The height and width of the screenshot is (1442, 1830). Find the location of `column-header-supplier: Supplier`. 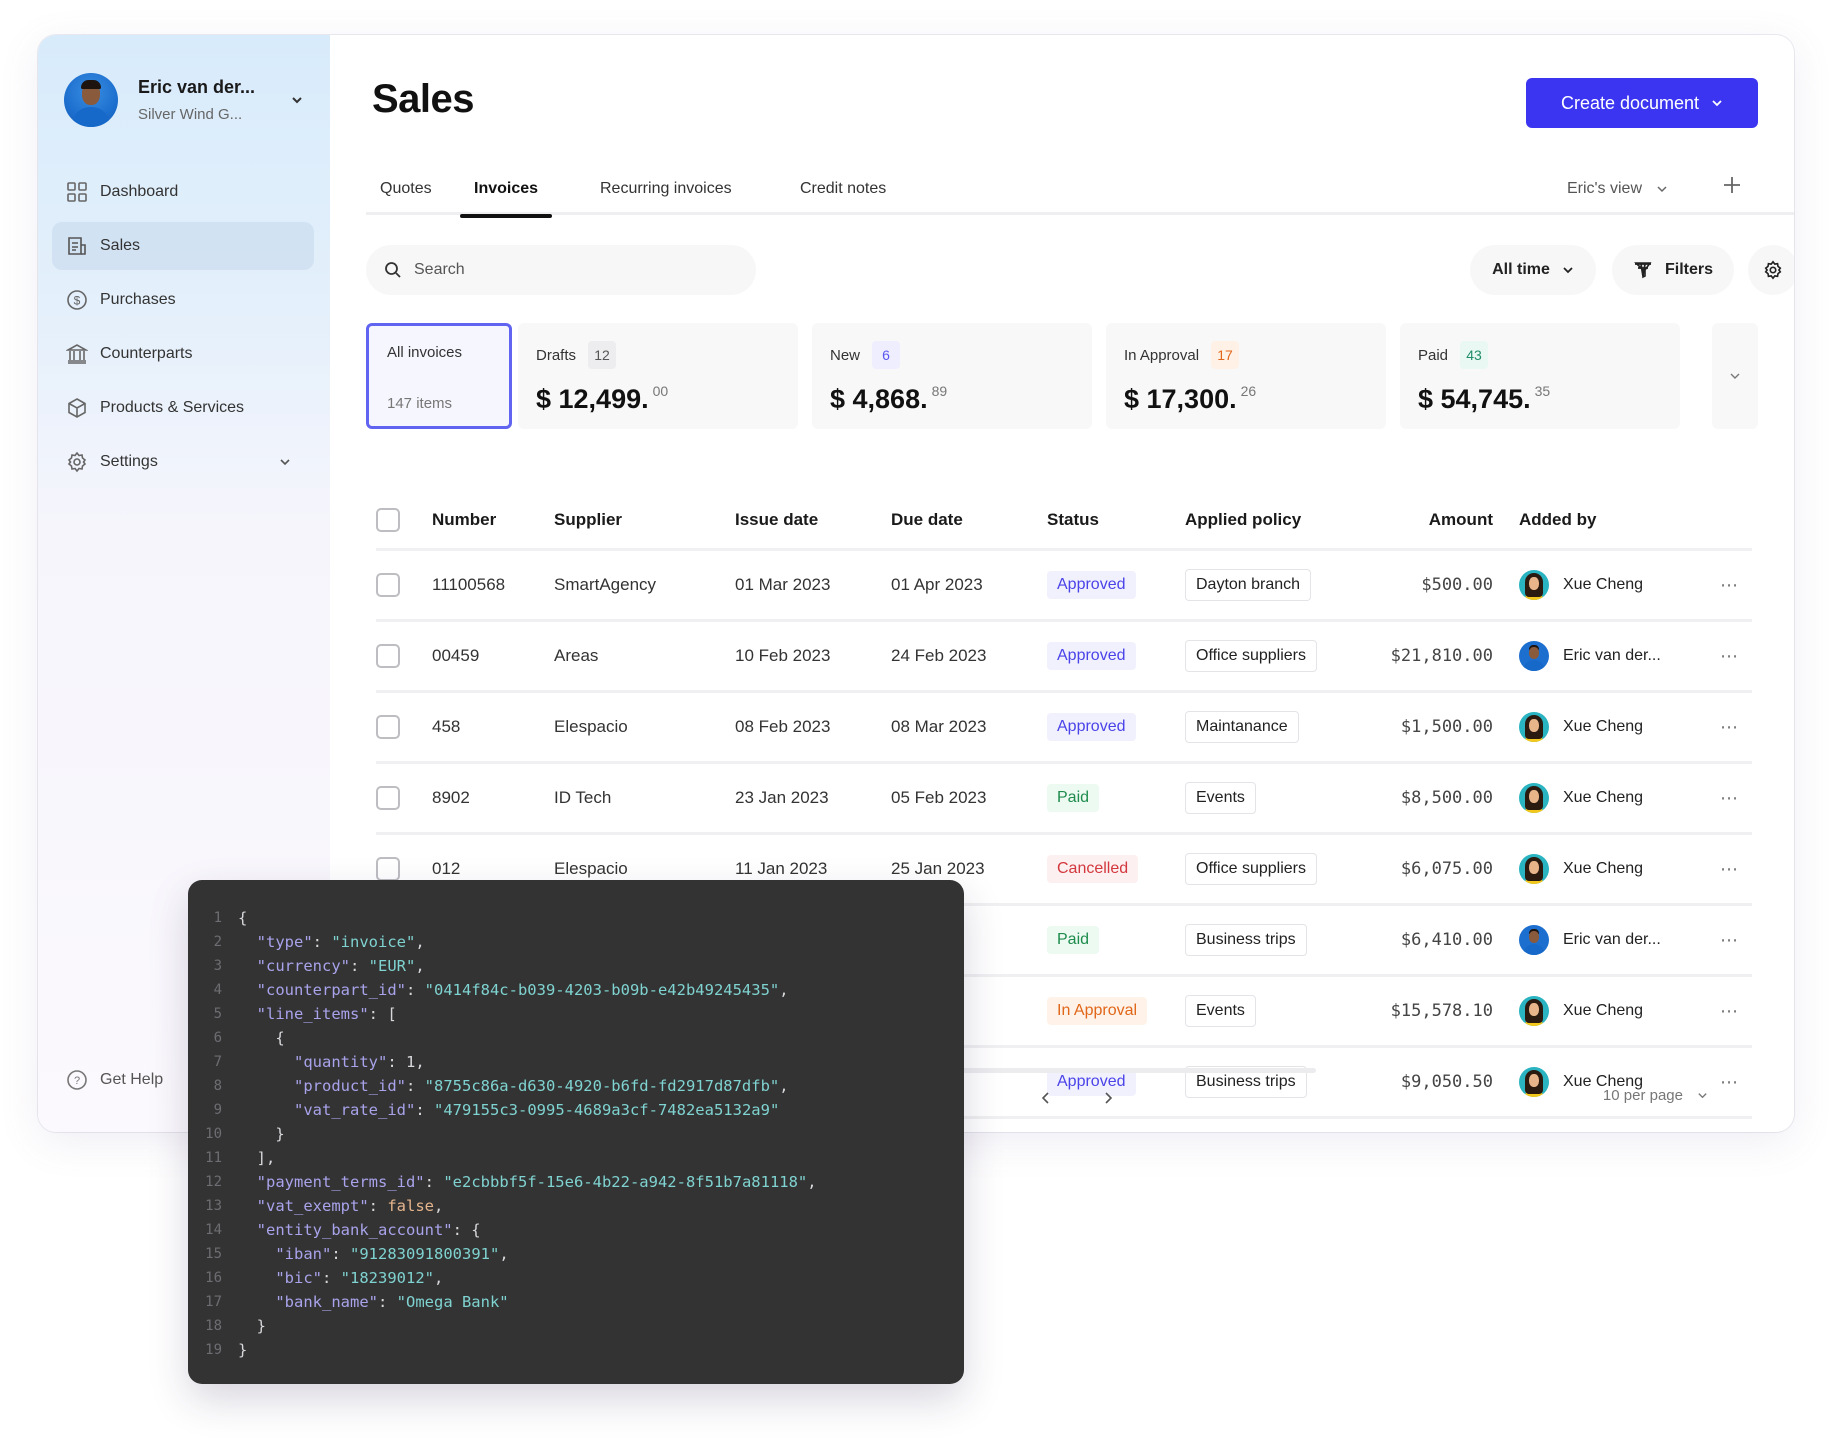

column-header-supplier: Supplier is located at coordinates (644, 520).